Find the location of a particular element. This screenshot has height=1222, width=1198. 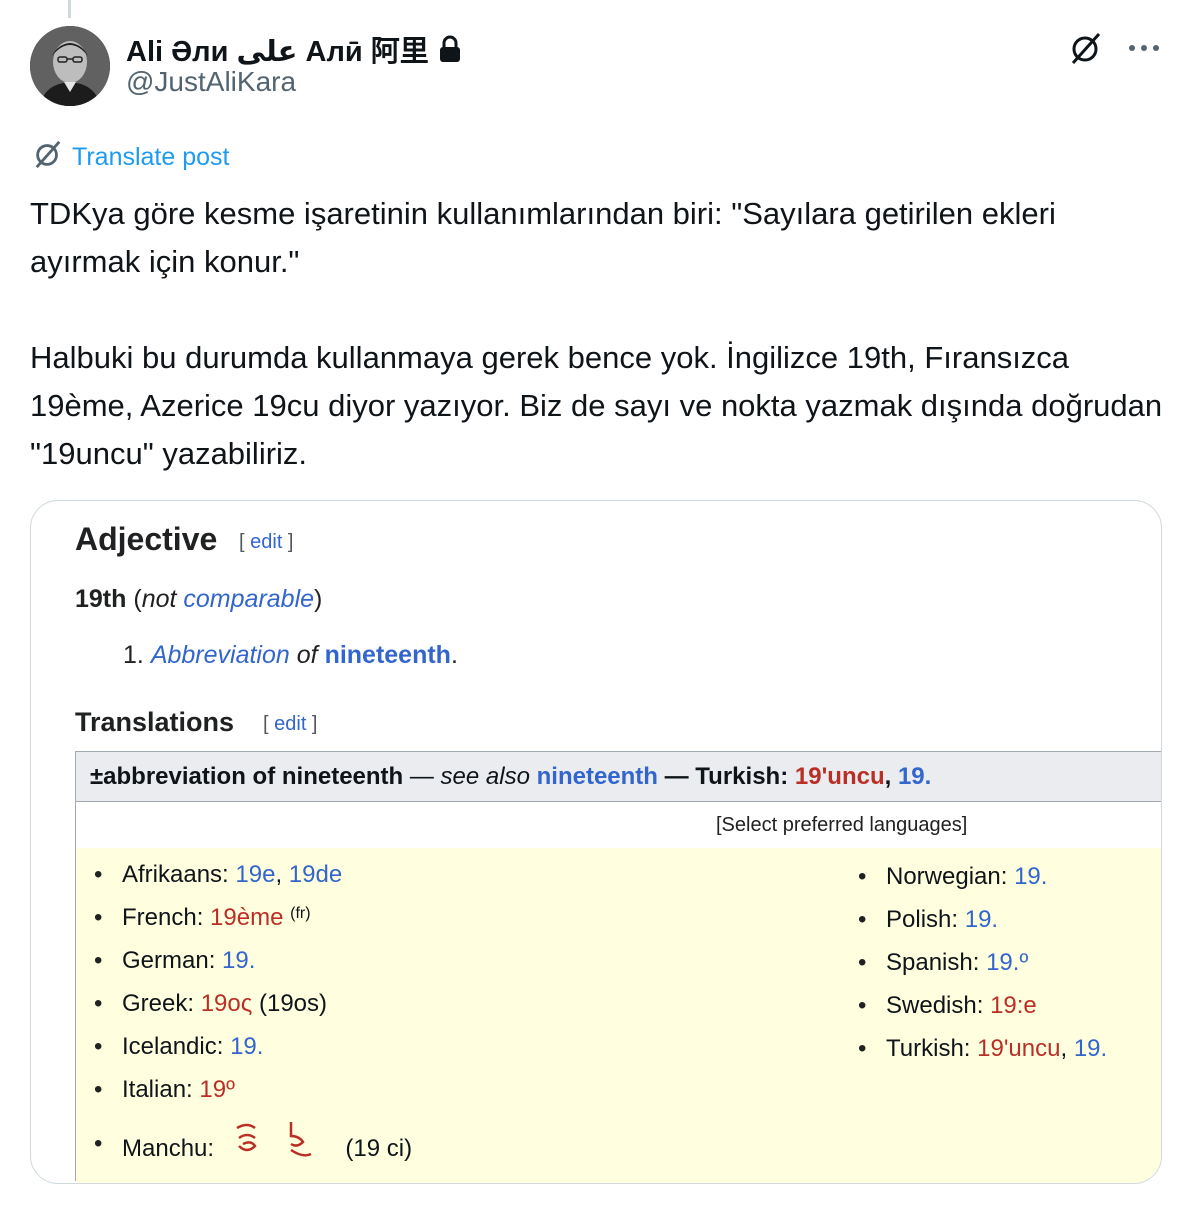

translate-post-link: Translate post is located at coordinates (130, 157).